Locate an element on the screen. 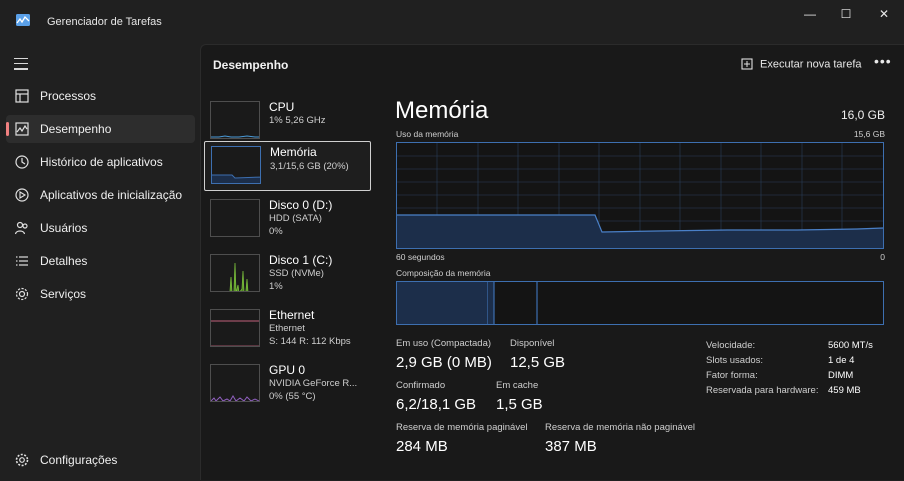 This screenshot has height=481, width=904. memory-usage-chart is located at coordinates (640, 195).